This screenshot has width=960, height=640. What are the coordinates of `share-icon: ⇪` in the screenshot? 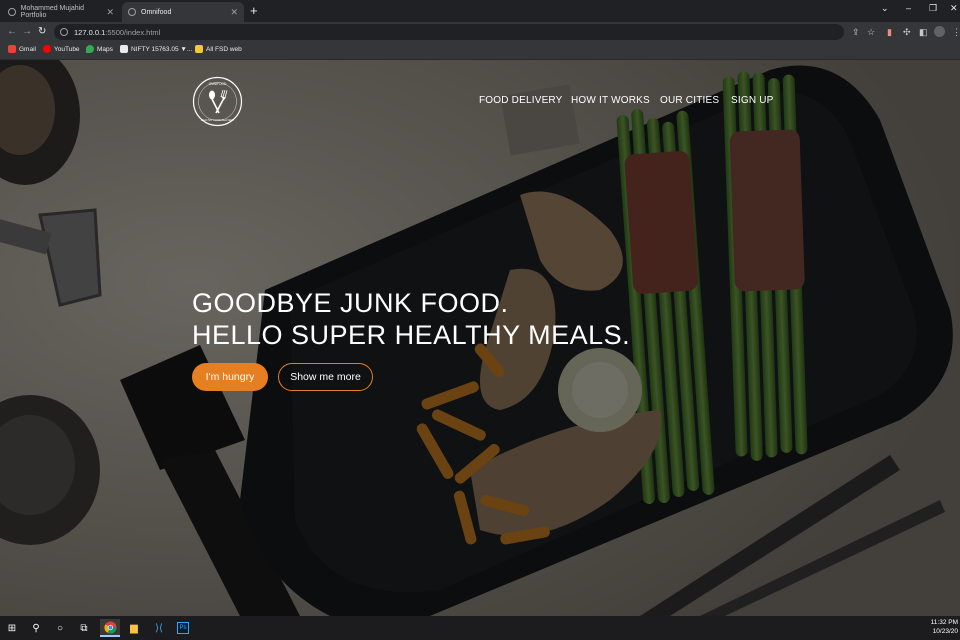 It's located at (856, 32).